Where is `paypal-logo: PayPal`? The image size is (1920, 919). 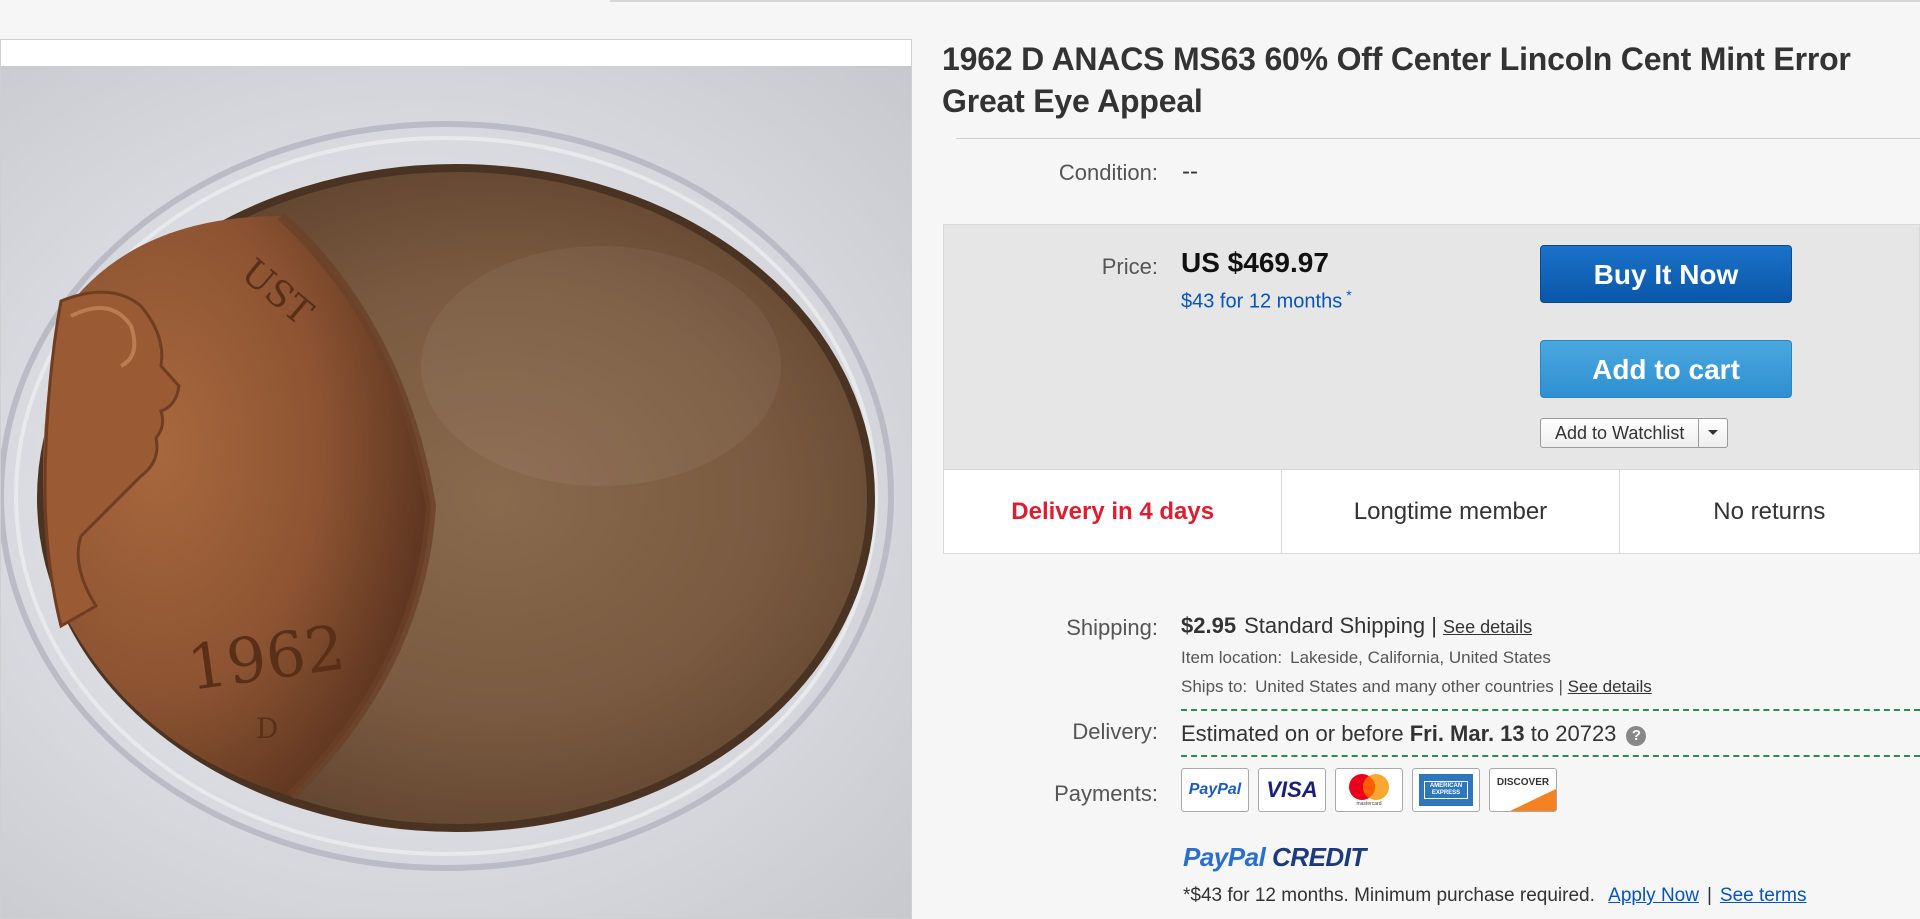 paypal-logo: PayPal is located at coordinates (1215, 790).